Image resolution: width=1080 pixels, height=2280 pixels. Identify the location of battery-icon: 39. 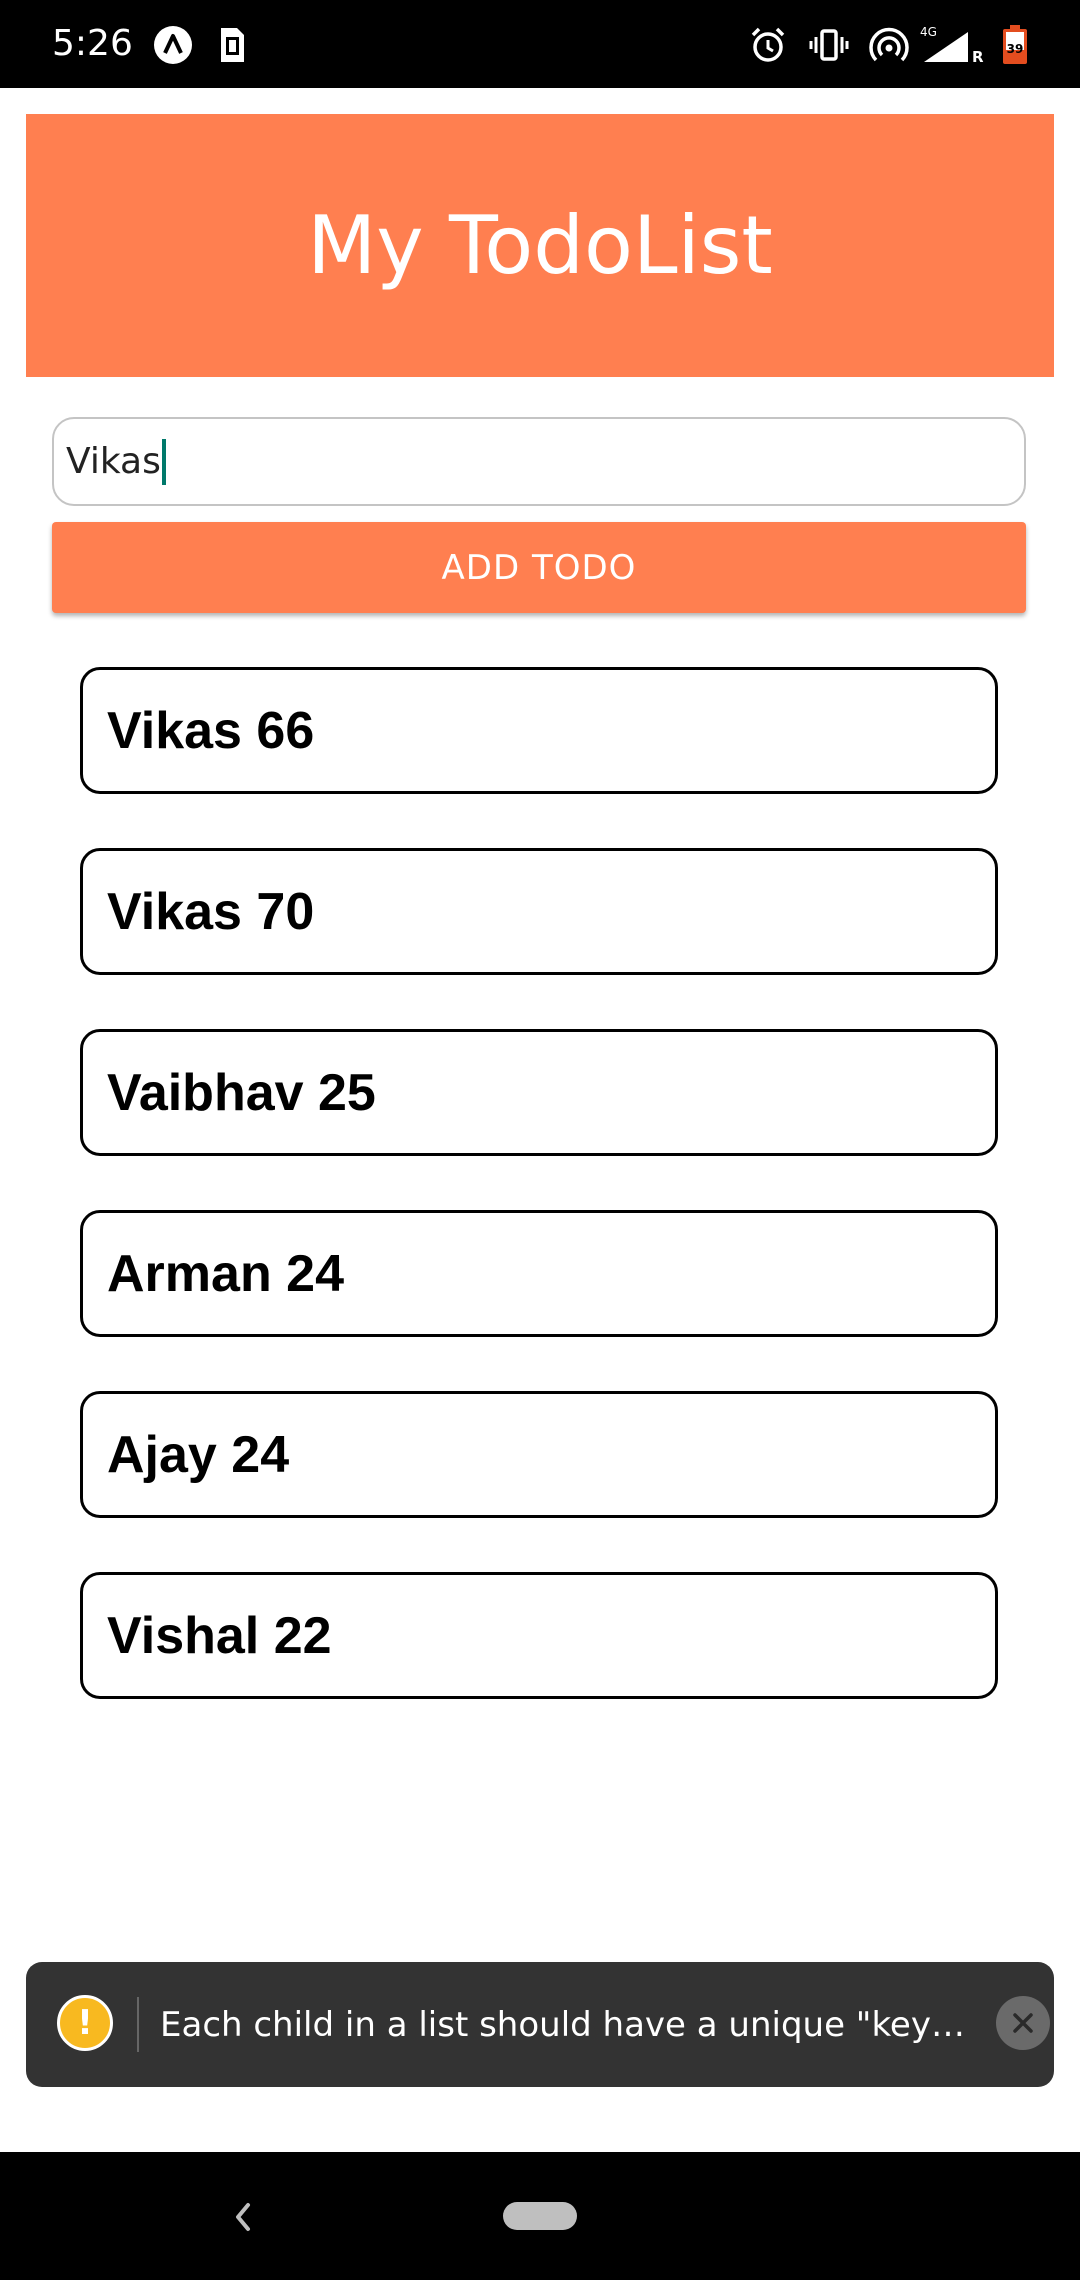
(1015, 45).